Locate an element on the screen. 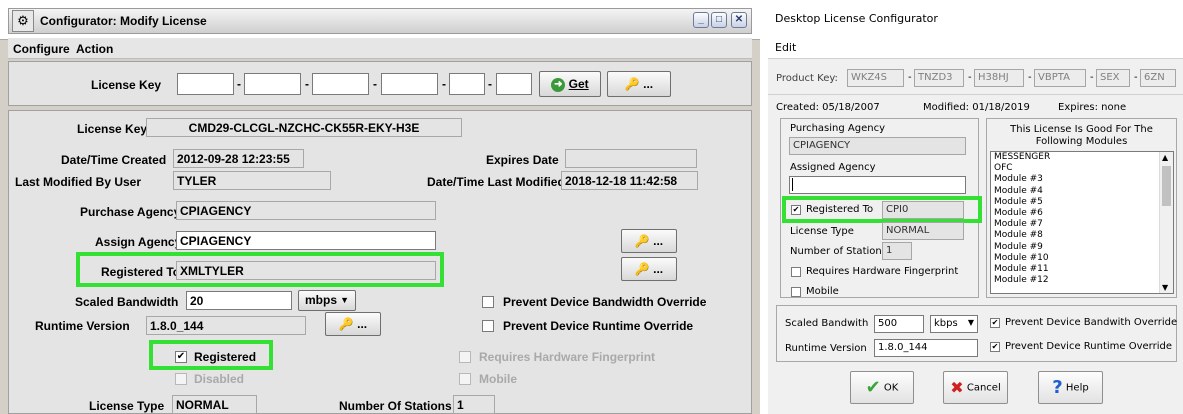 This screenshot has height=414, width=1183. assign-agency-input: CPIAGENCY is located at coordinates (306, 240).